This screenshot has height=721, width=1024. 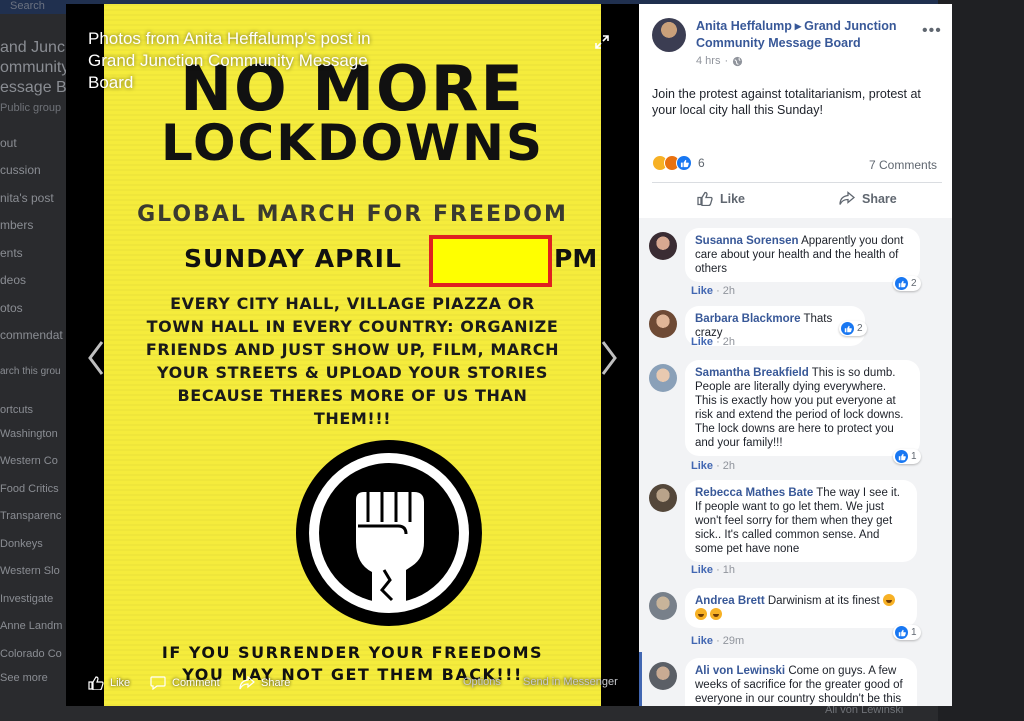 What do you see at coordinates (701, 163) in the screenshot?
I see `reaction-count: 6` at bounding box center [701, 163].